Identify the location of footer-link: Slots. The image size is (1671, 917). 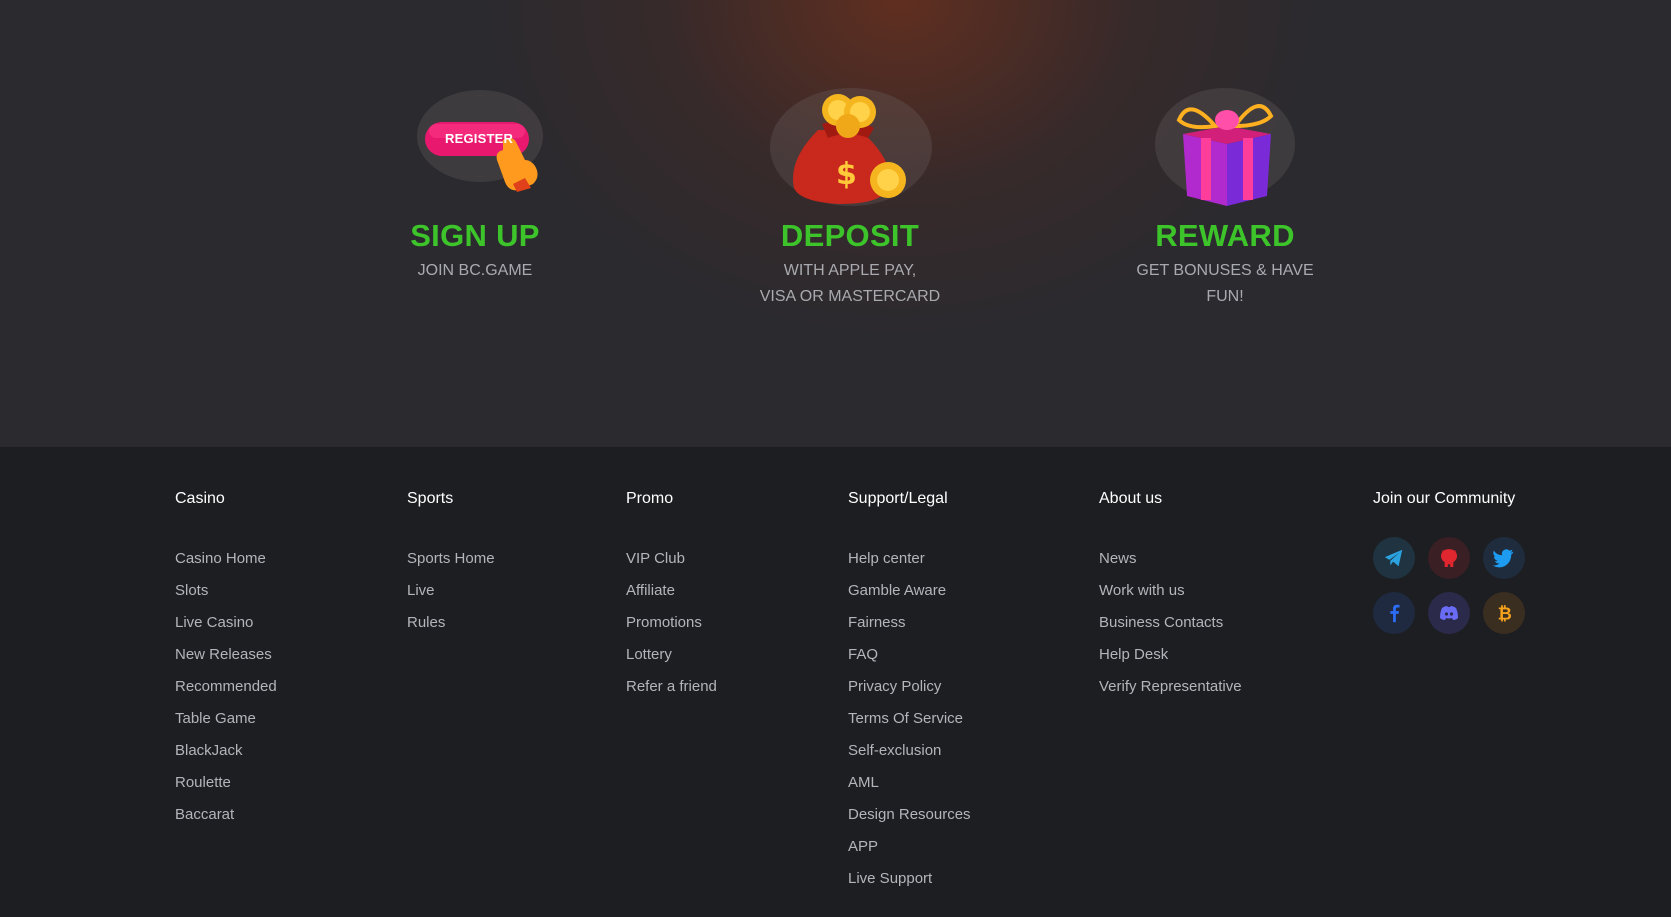
(226, 597).